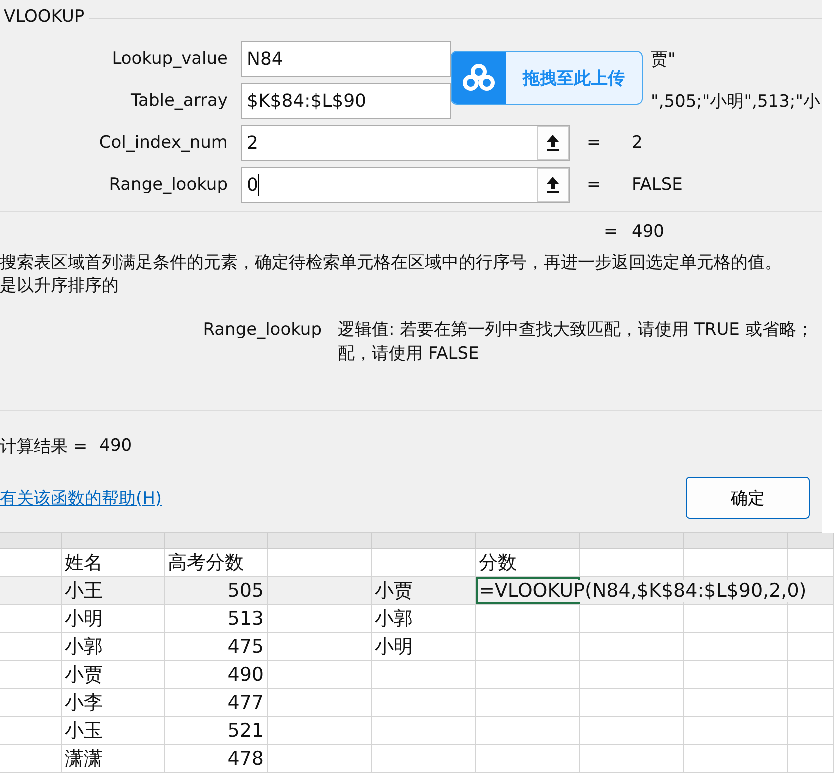 This screenshot has width=834, height=783. Describe the element at coordinates (417, 619) in the screenshot. I see `sheet-row: 小明 513 小郭` at that location.